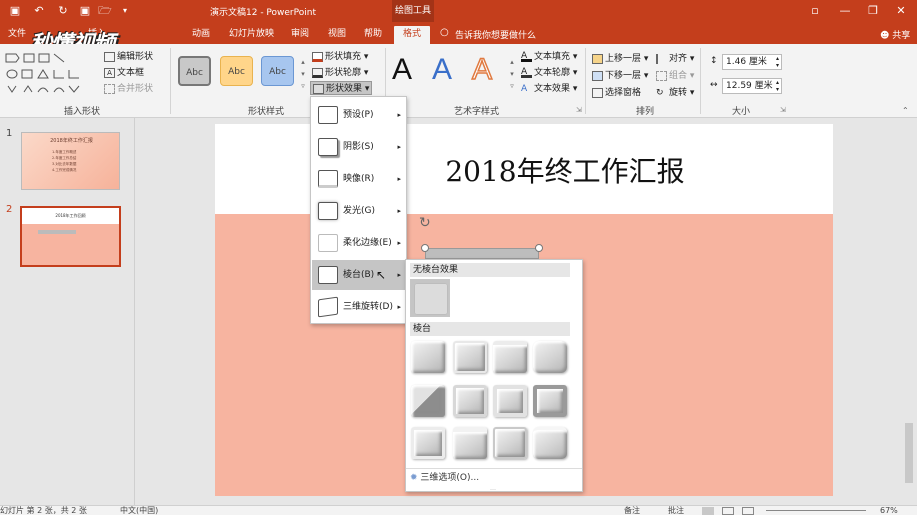  Describe the element at coordinates (845, 11) in the screenshot. I see `minimize-icon: —` at that location.